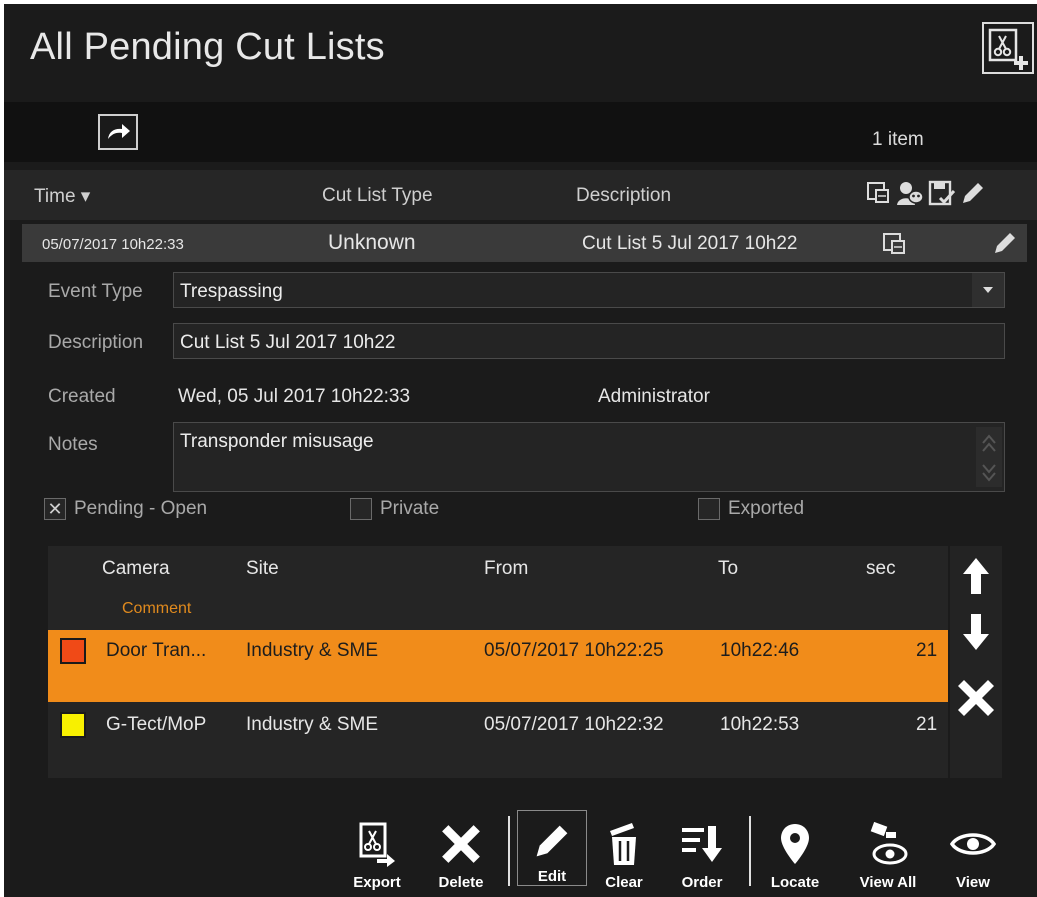 This screenshot has height=897, width=1037. Describe the element at coordinates (881, 569) in the screenshot. I see `column-sec: sec` at that location.